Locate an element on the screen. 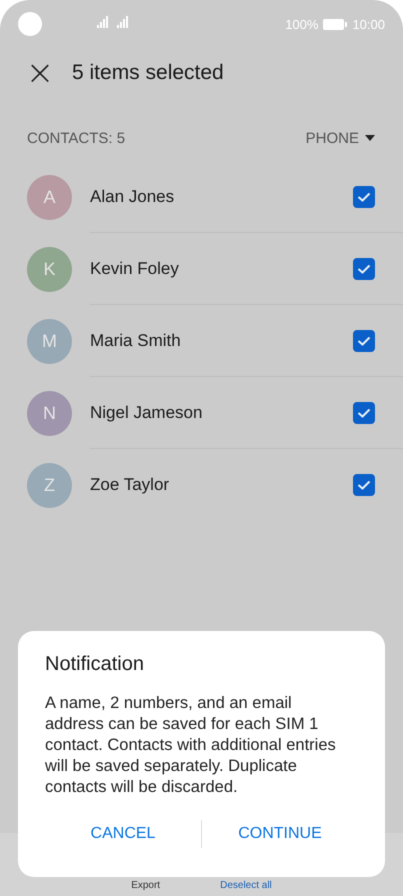 The height and width of the screenshot is (896, 403). close-button: × is located at coordinates (40, 73).